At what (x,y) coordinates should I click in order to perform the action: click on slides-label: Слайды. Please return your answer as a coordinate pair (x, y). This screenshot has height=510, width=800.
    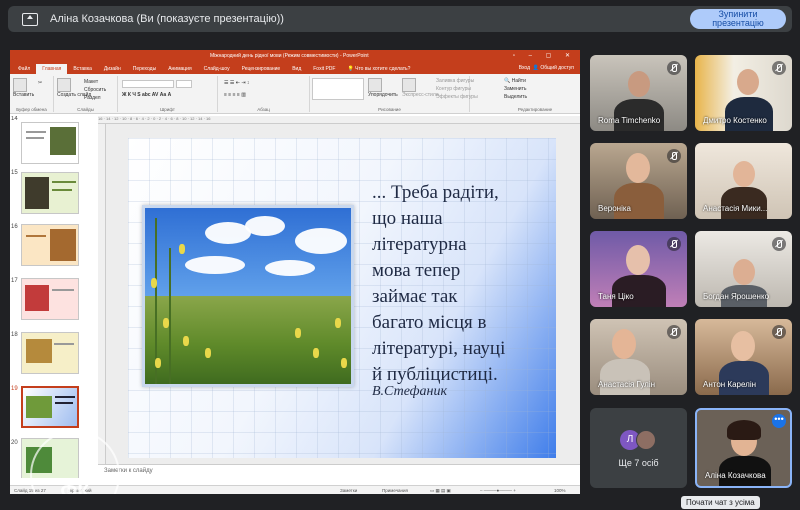
    Looking at the image, I should click on (85, 109).